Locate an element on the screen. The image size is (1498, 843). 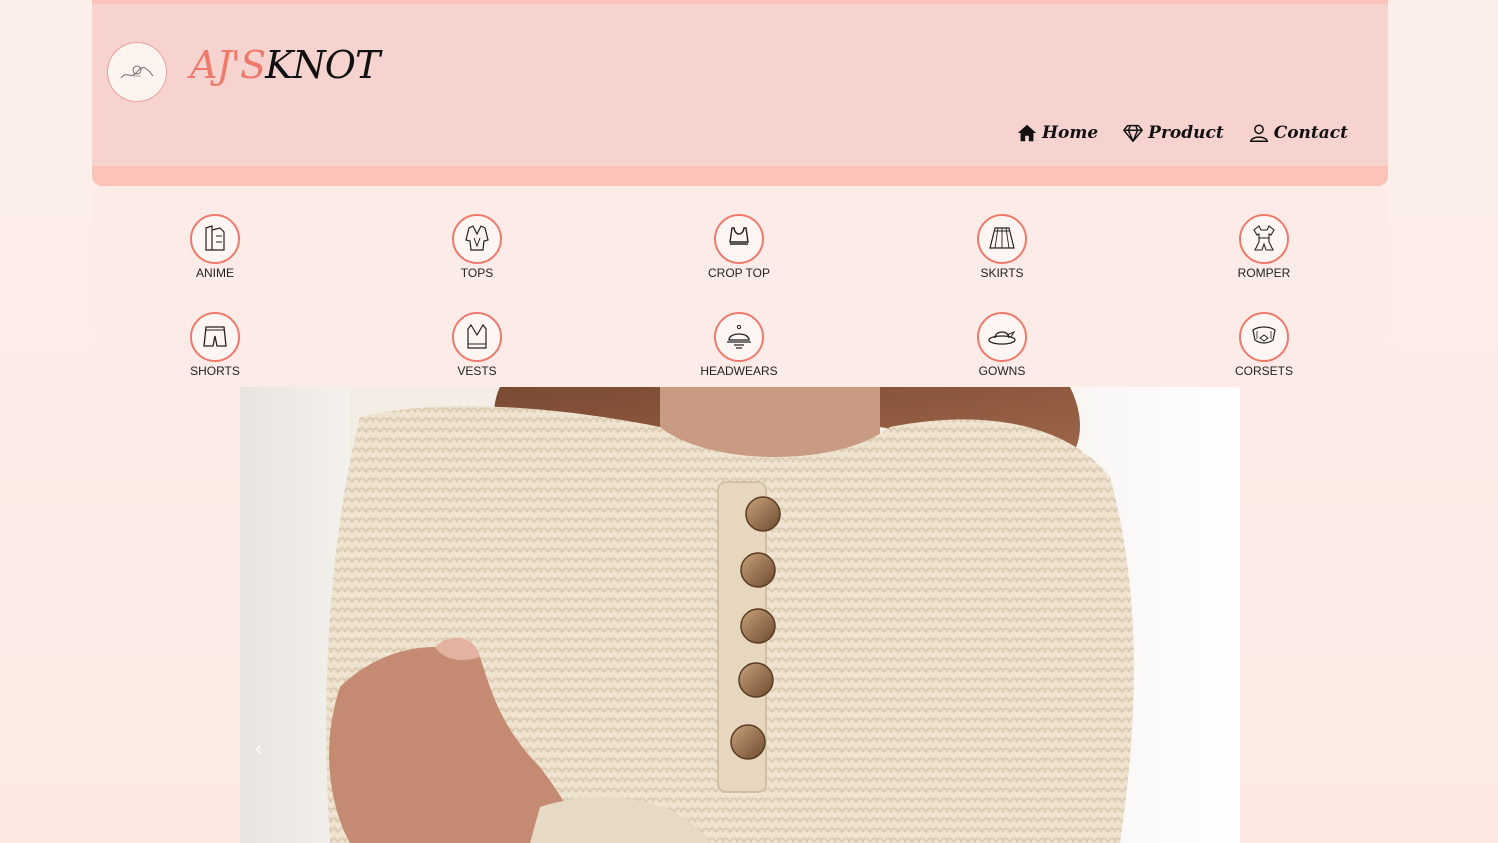
category-crop-top: CROP TOP is located at coordinates (739, 247).